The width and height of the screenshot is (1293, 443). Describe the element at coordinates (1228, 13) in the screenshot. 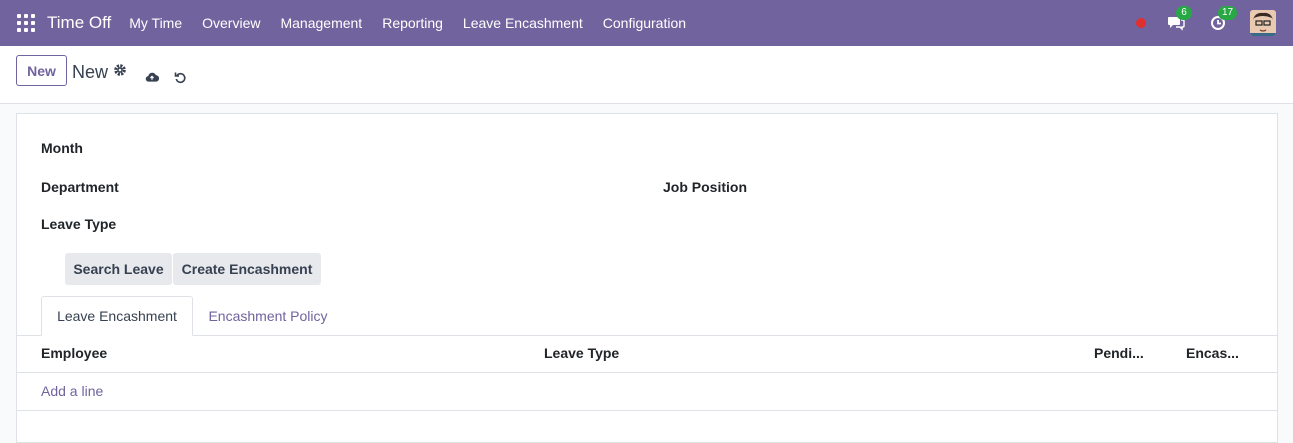

I see `activities-count-badge: 17` at that location.